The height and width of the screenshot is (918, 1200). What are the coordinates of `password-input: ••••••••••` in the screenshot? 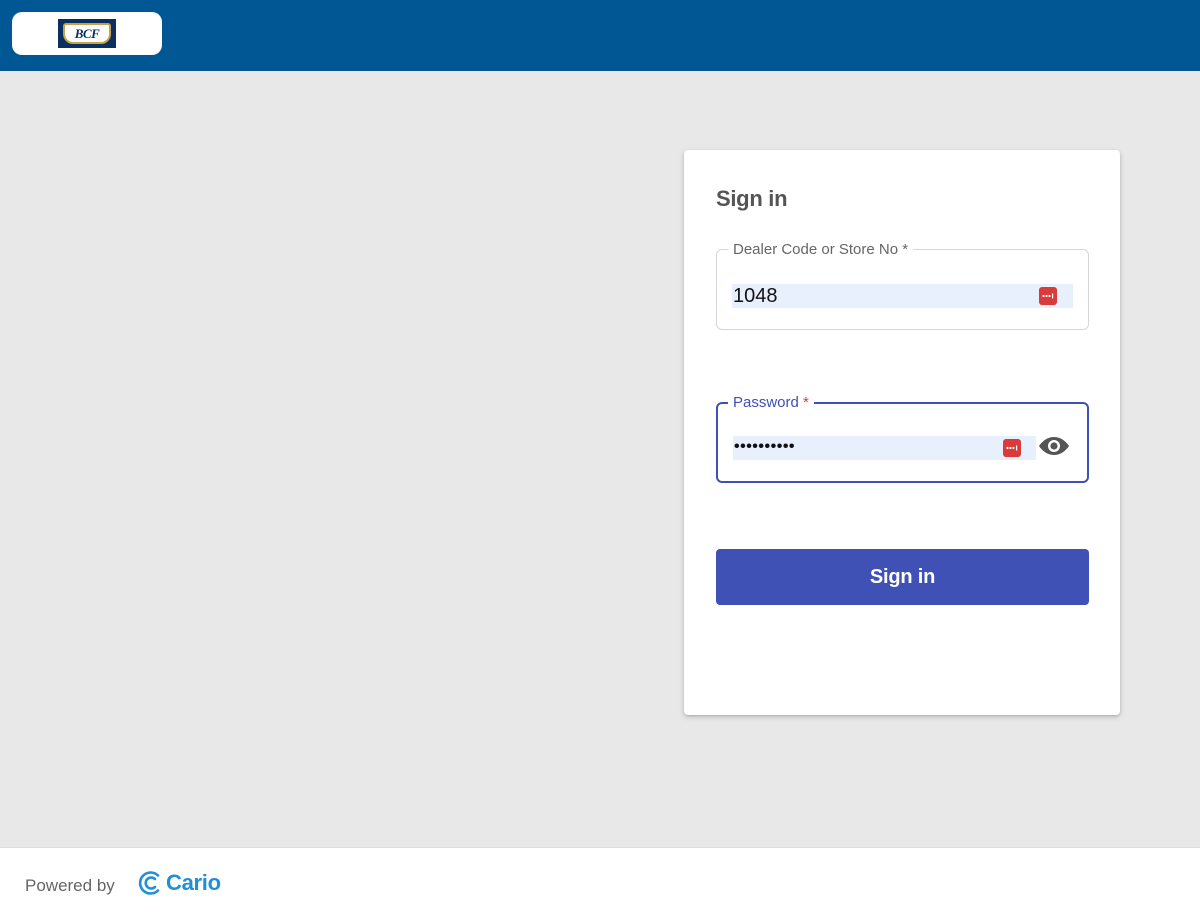 It's located at (764, 447).